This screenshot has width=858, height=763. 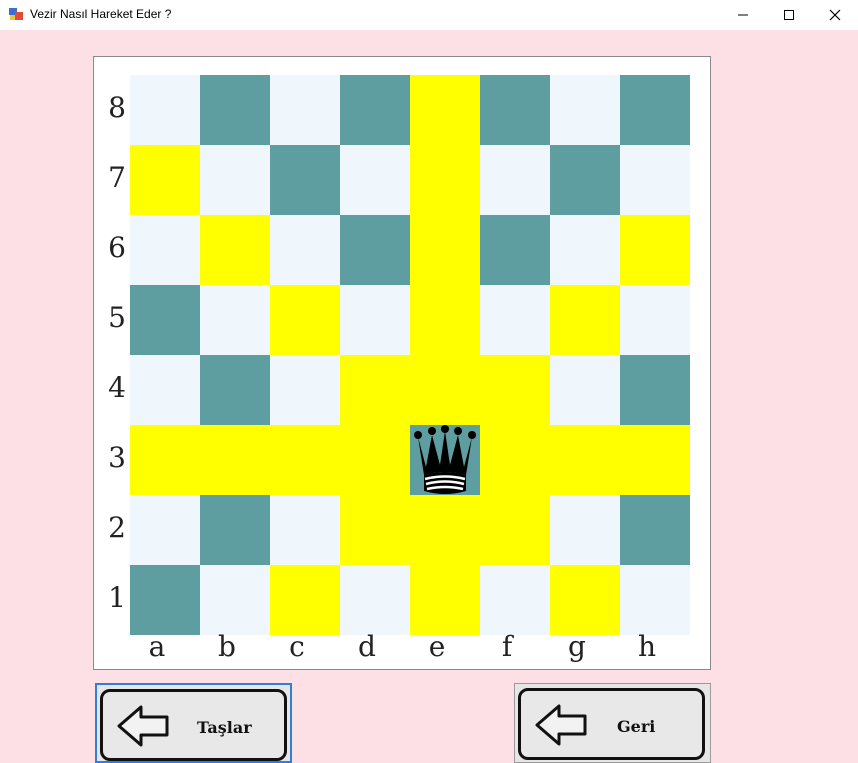 I want to click on square-f5, so click(x=515, y=320).